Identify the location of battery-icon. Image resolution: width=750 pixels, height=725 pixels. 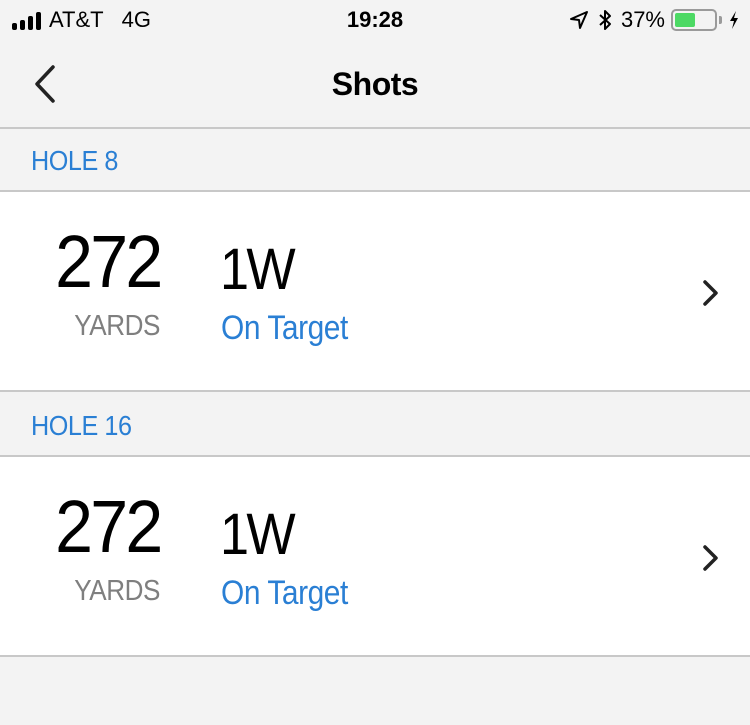
(694, 20).